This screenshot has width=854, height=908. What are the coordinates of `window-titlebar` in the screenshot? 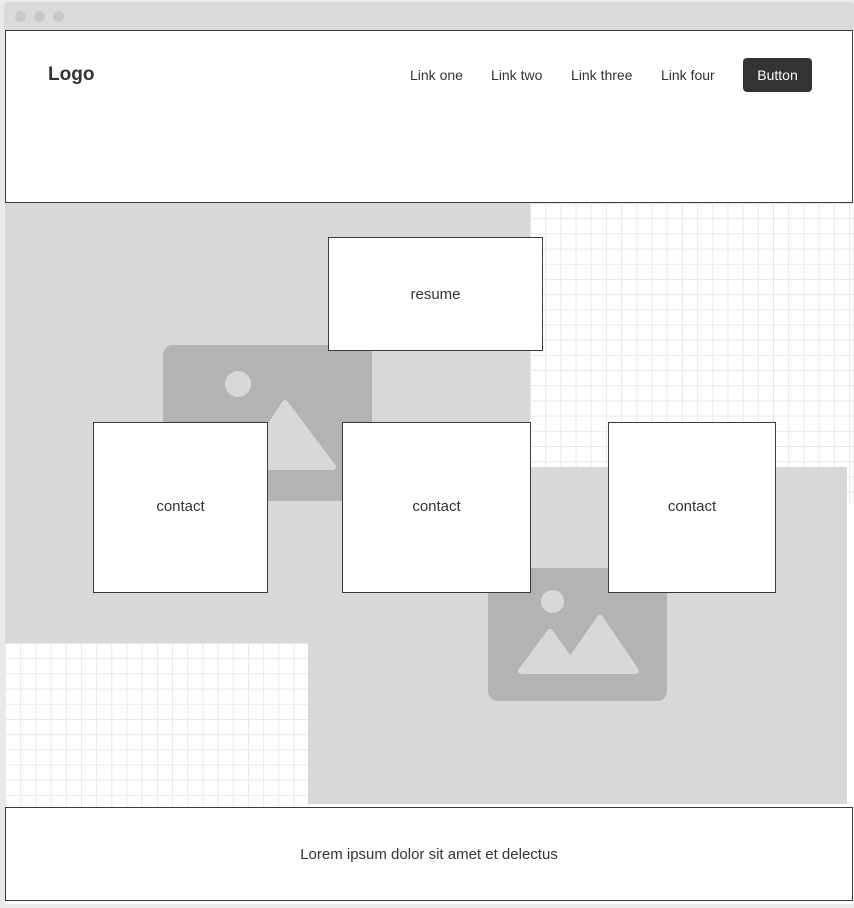 It's located at (429, 16).